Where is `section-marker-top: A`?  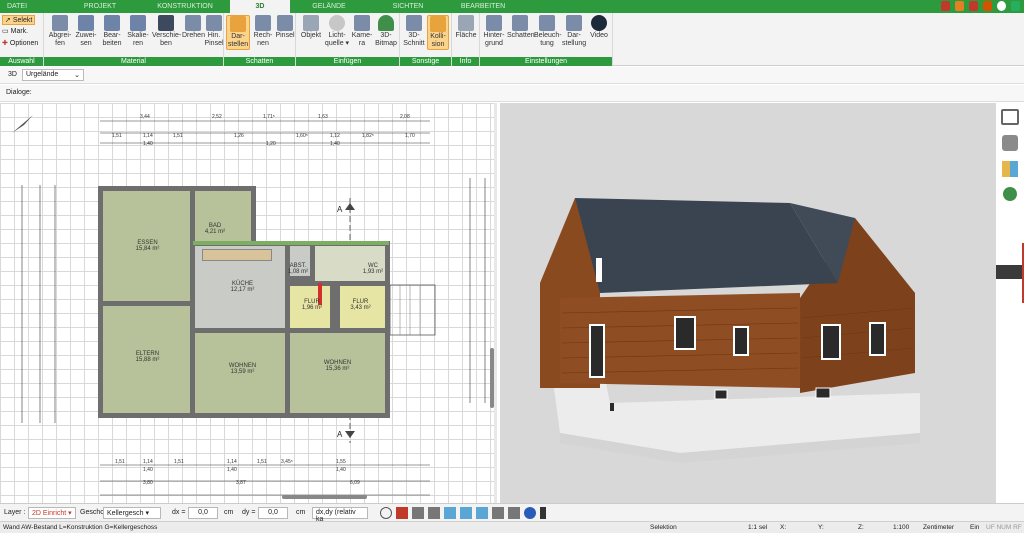
section-marker-top: A is located at coordinates (339, 209).